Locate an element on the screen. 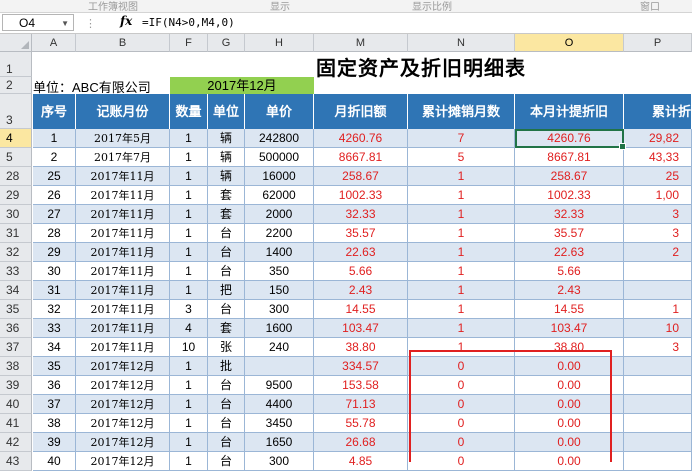 This screenshot has width=692, height=471. cell-unit: 张 is located at coordinates (226, 347).